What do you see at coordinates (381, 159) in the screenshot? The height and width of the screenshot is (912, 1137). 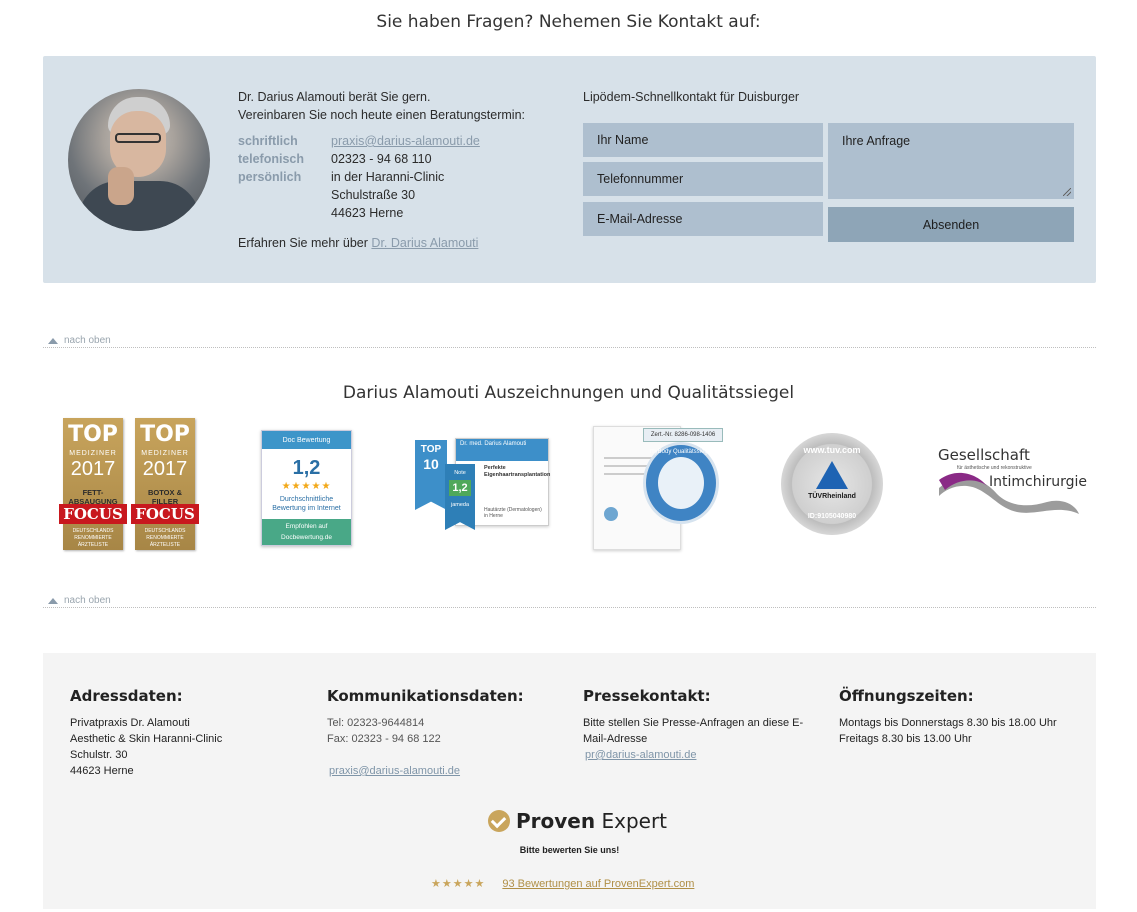 I see `phone-value: 02323 - 94 68 110` at bounding box center [381, 159].